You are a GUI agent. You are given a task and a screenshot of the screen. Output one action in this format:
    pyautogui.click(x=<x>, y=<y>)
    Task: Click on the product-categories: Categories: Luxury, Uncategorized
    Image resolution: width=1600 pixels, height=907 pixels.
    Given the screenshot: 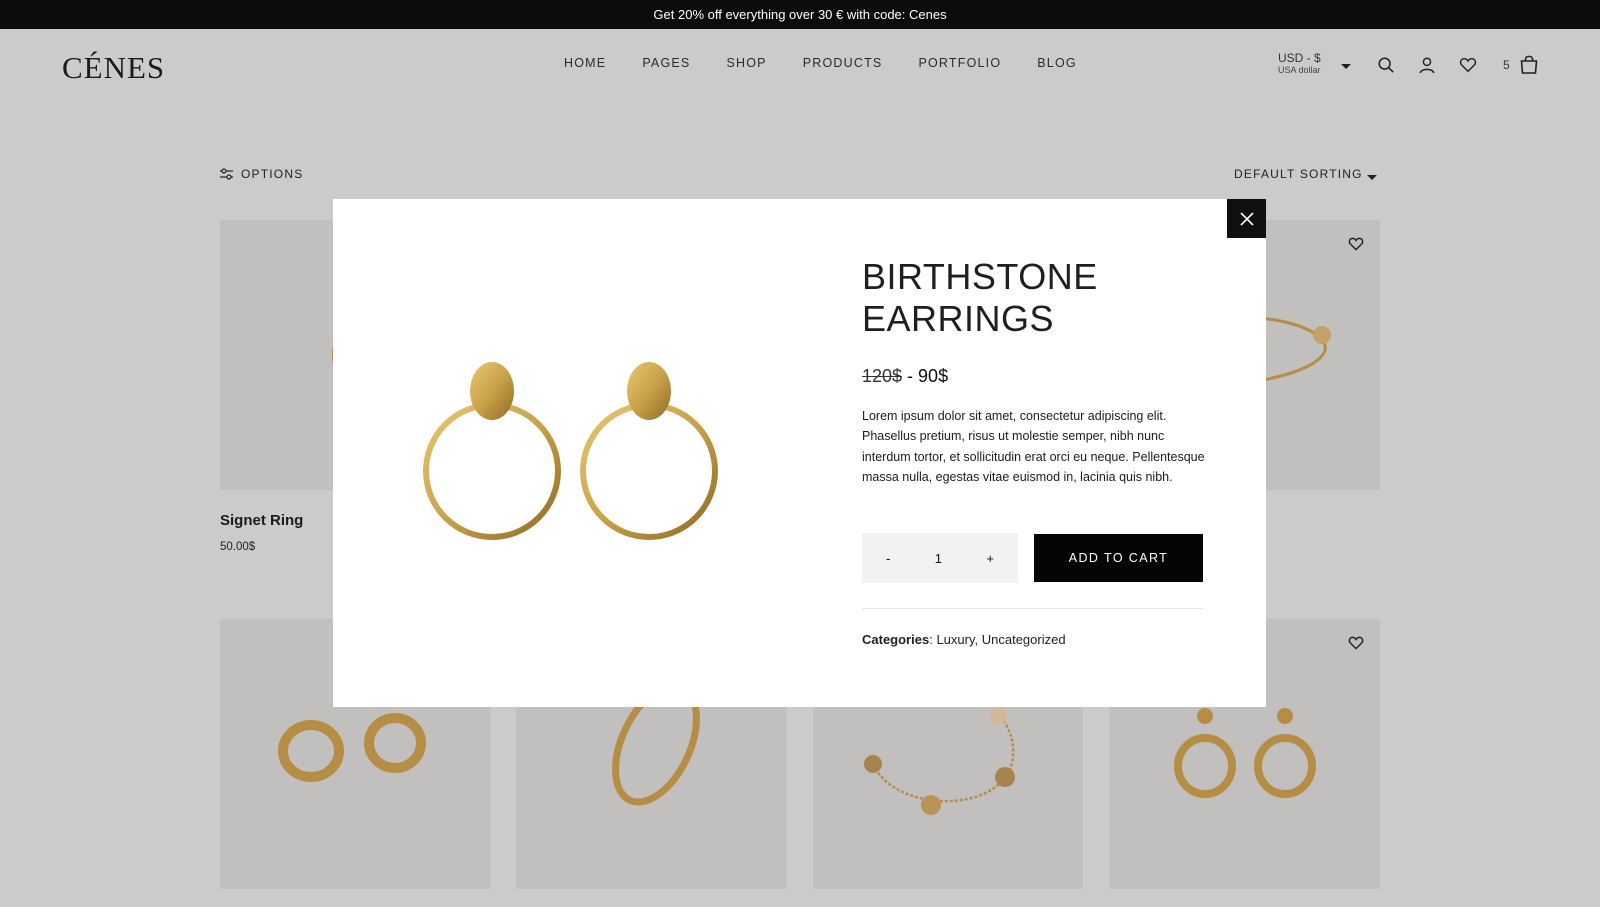 What is the action you would take?
    pyautogui.click(x=964, y=639)
    